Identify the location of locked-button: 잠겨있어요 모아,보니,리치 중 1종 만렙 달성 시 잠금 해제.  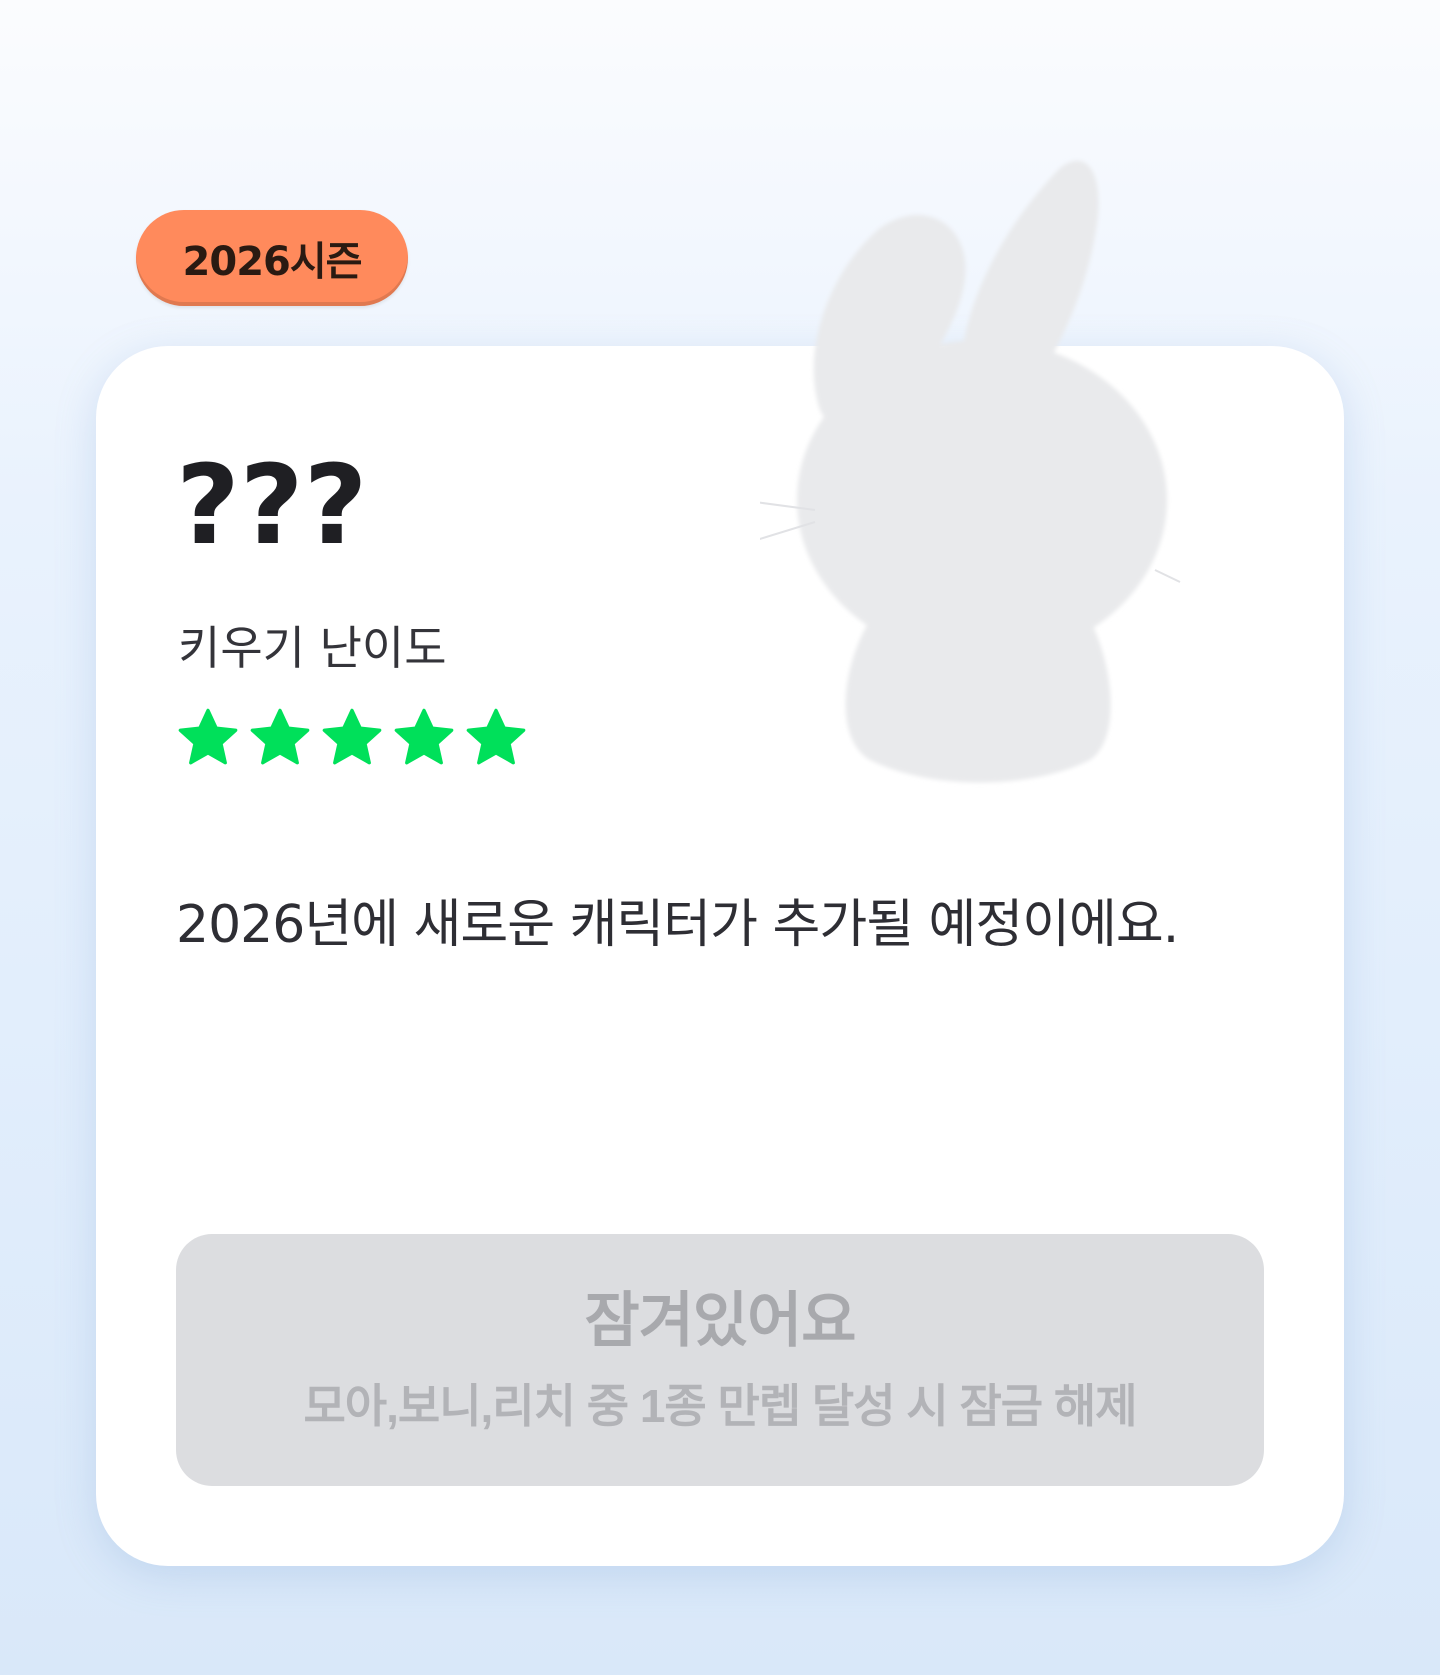
(720, 1360).